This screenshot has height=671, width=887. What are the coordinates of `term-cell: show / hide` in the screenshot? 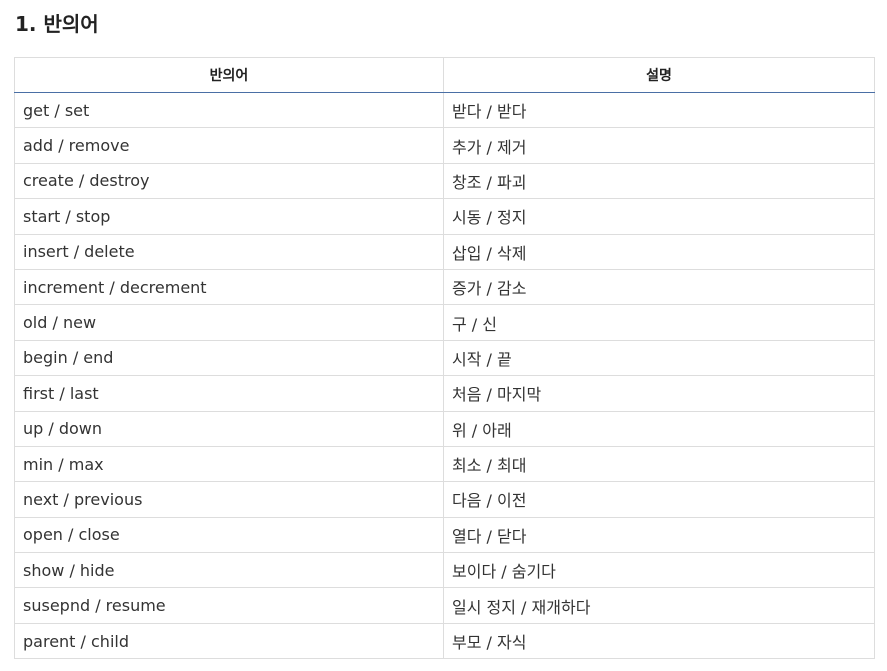 It's located at (229, 570).